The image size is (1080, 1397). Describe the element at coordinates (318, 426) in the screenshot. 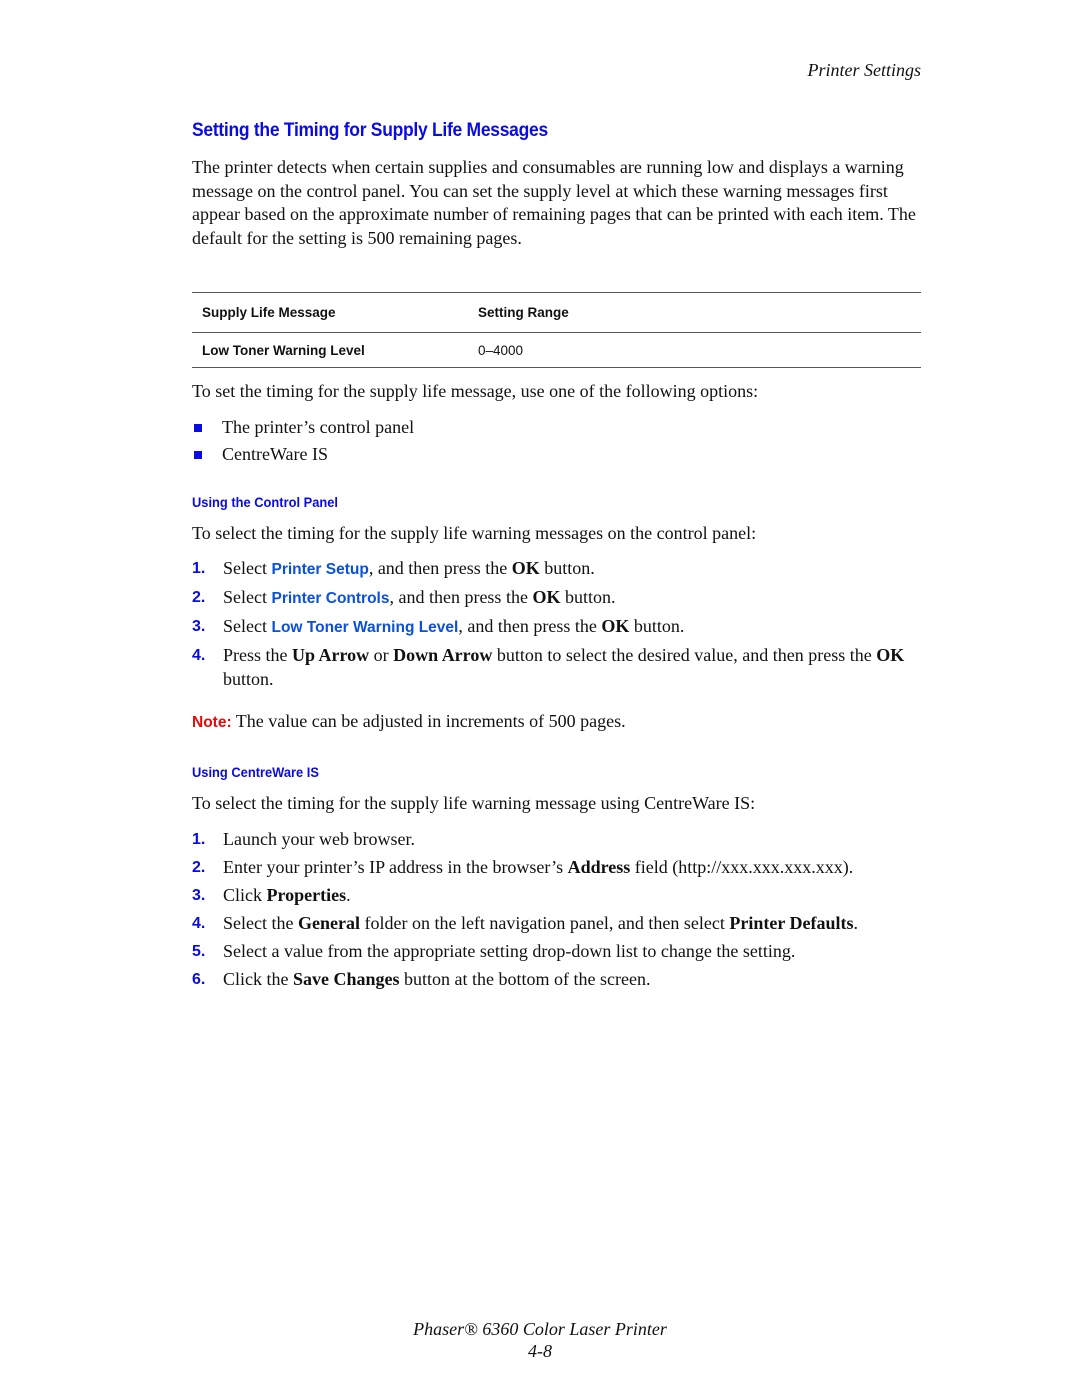

I see `list-item-text: The printer’s control panel` at that location.